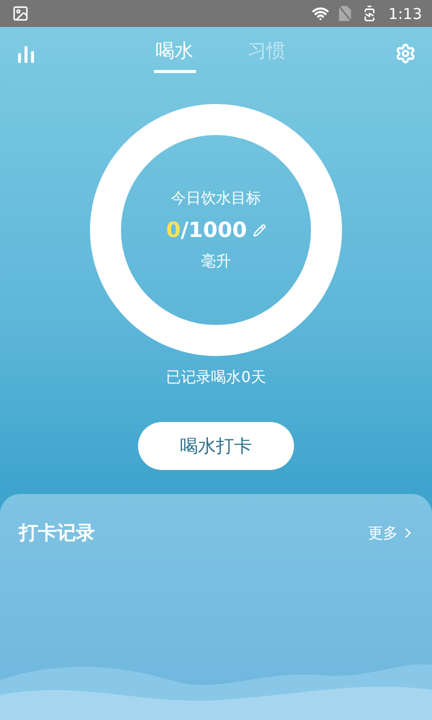  I want to click on goal-title: 今日饮水目标, so click(216, 198).